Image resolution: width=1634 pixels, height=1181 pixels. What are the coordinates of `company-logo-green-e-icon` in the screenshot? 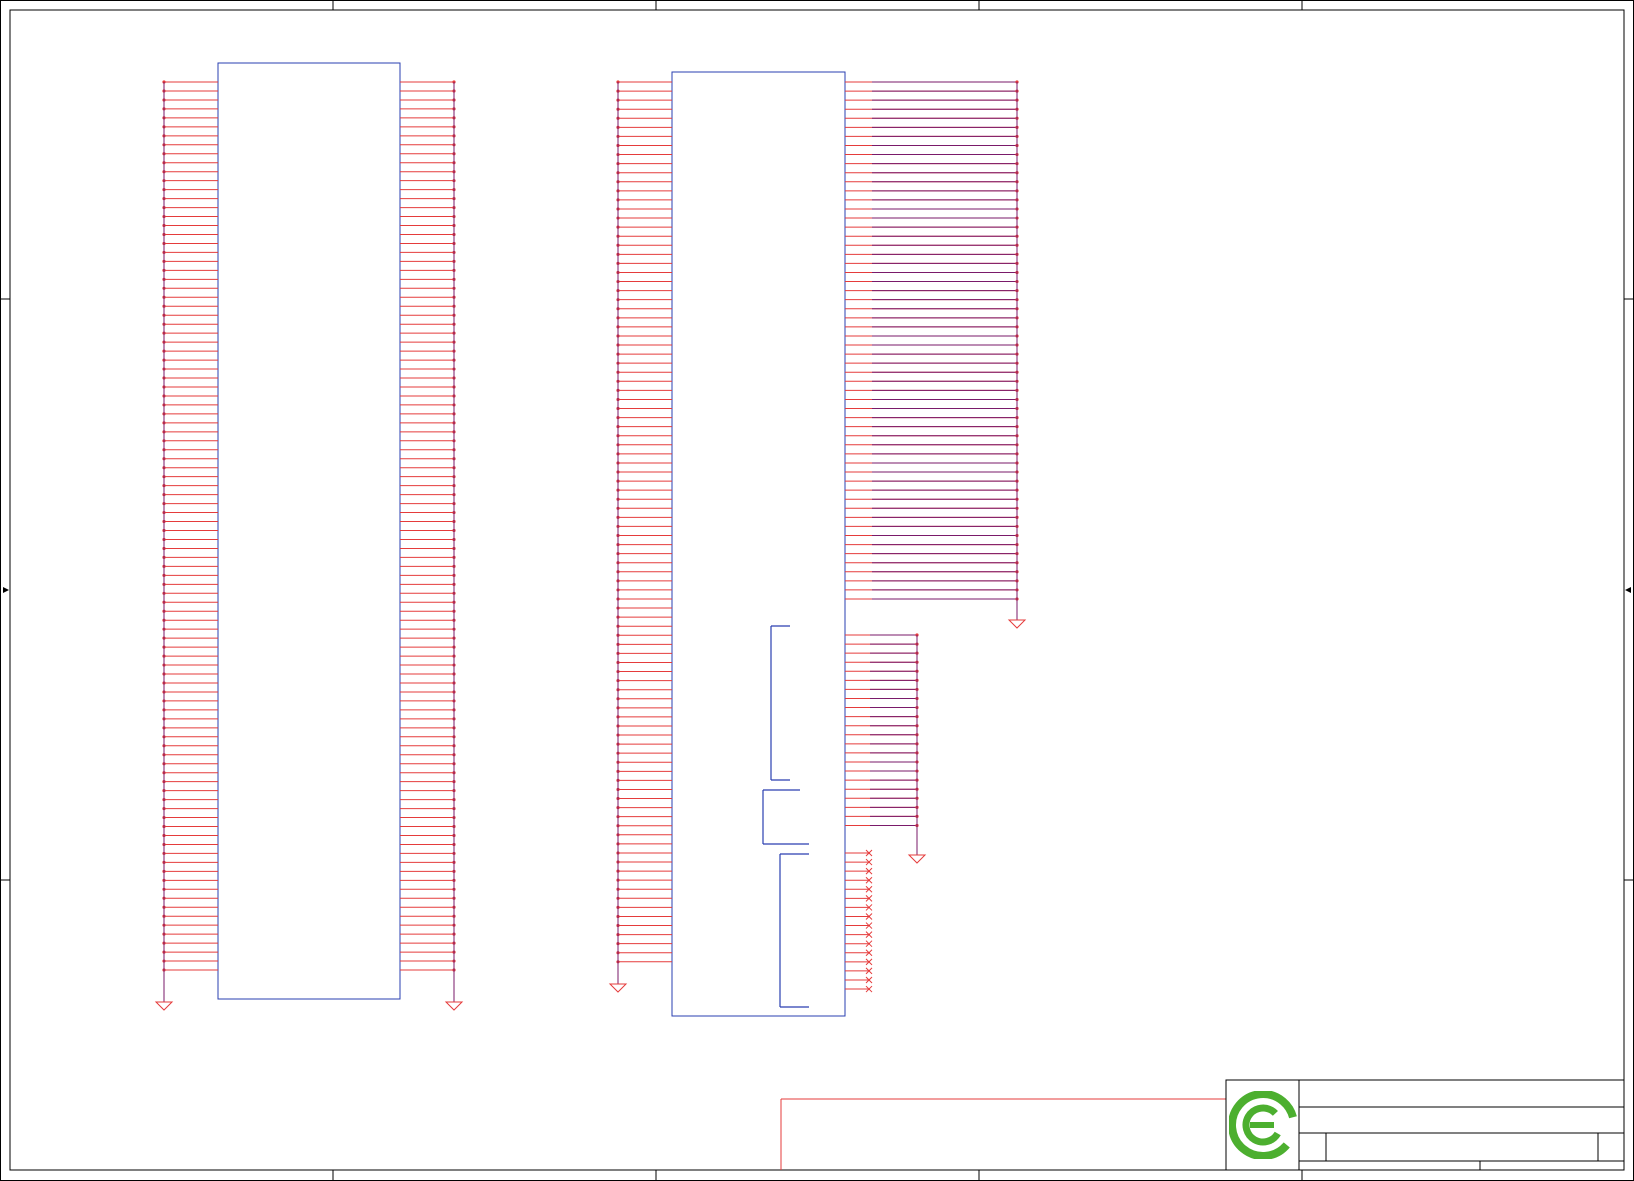 It's located at (1263, 1125).